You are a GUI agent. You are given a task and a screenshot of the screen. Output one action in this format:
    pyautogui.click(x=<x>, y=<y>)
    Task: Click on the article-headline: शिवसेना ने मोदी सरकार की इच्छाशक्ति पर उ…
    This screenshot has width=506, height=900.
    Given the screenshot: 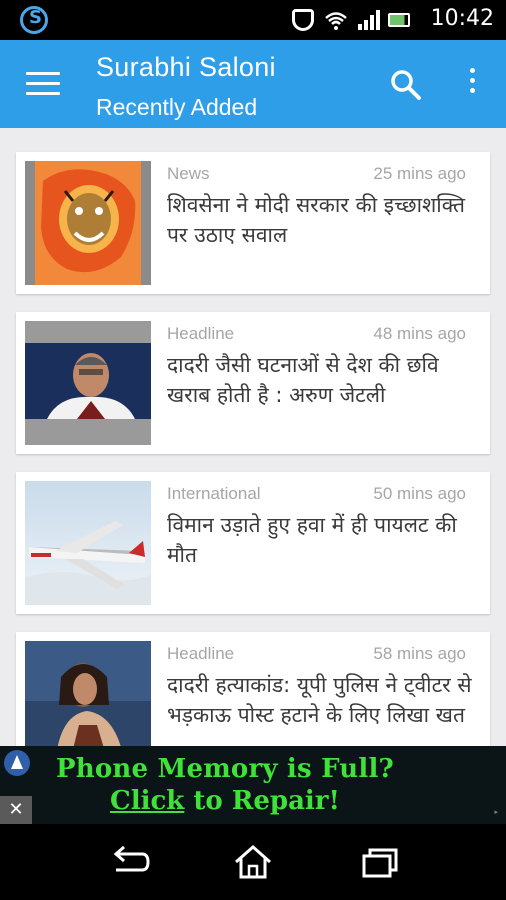 What is the action you would take?
    pyautogui.click(x=316, y=220)
    